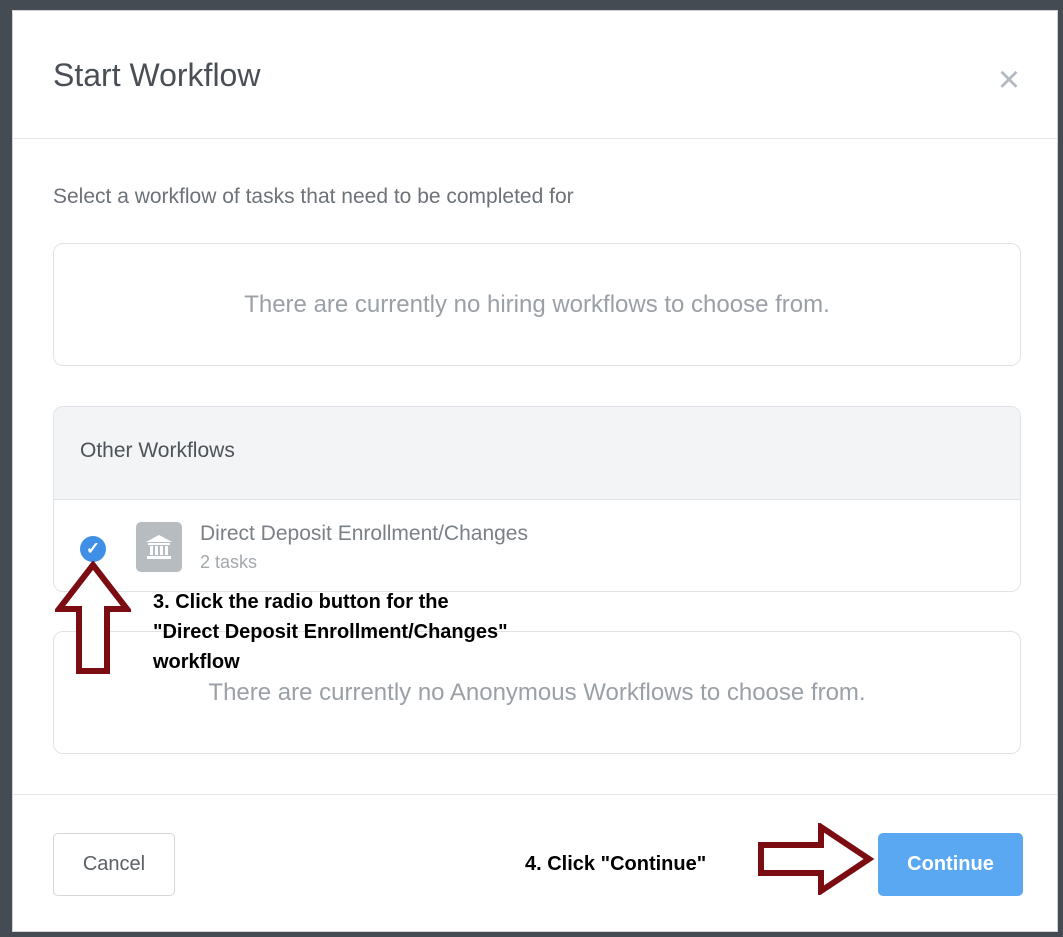 This screenshot has width=1063, height=937. What do you see at coordinates (616, 864) in the screenshot?
I see `annotation-step-4: 4. Click "Continue"` at bounding box center [616, 864].